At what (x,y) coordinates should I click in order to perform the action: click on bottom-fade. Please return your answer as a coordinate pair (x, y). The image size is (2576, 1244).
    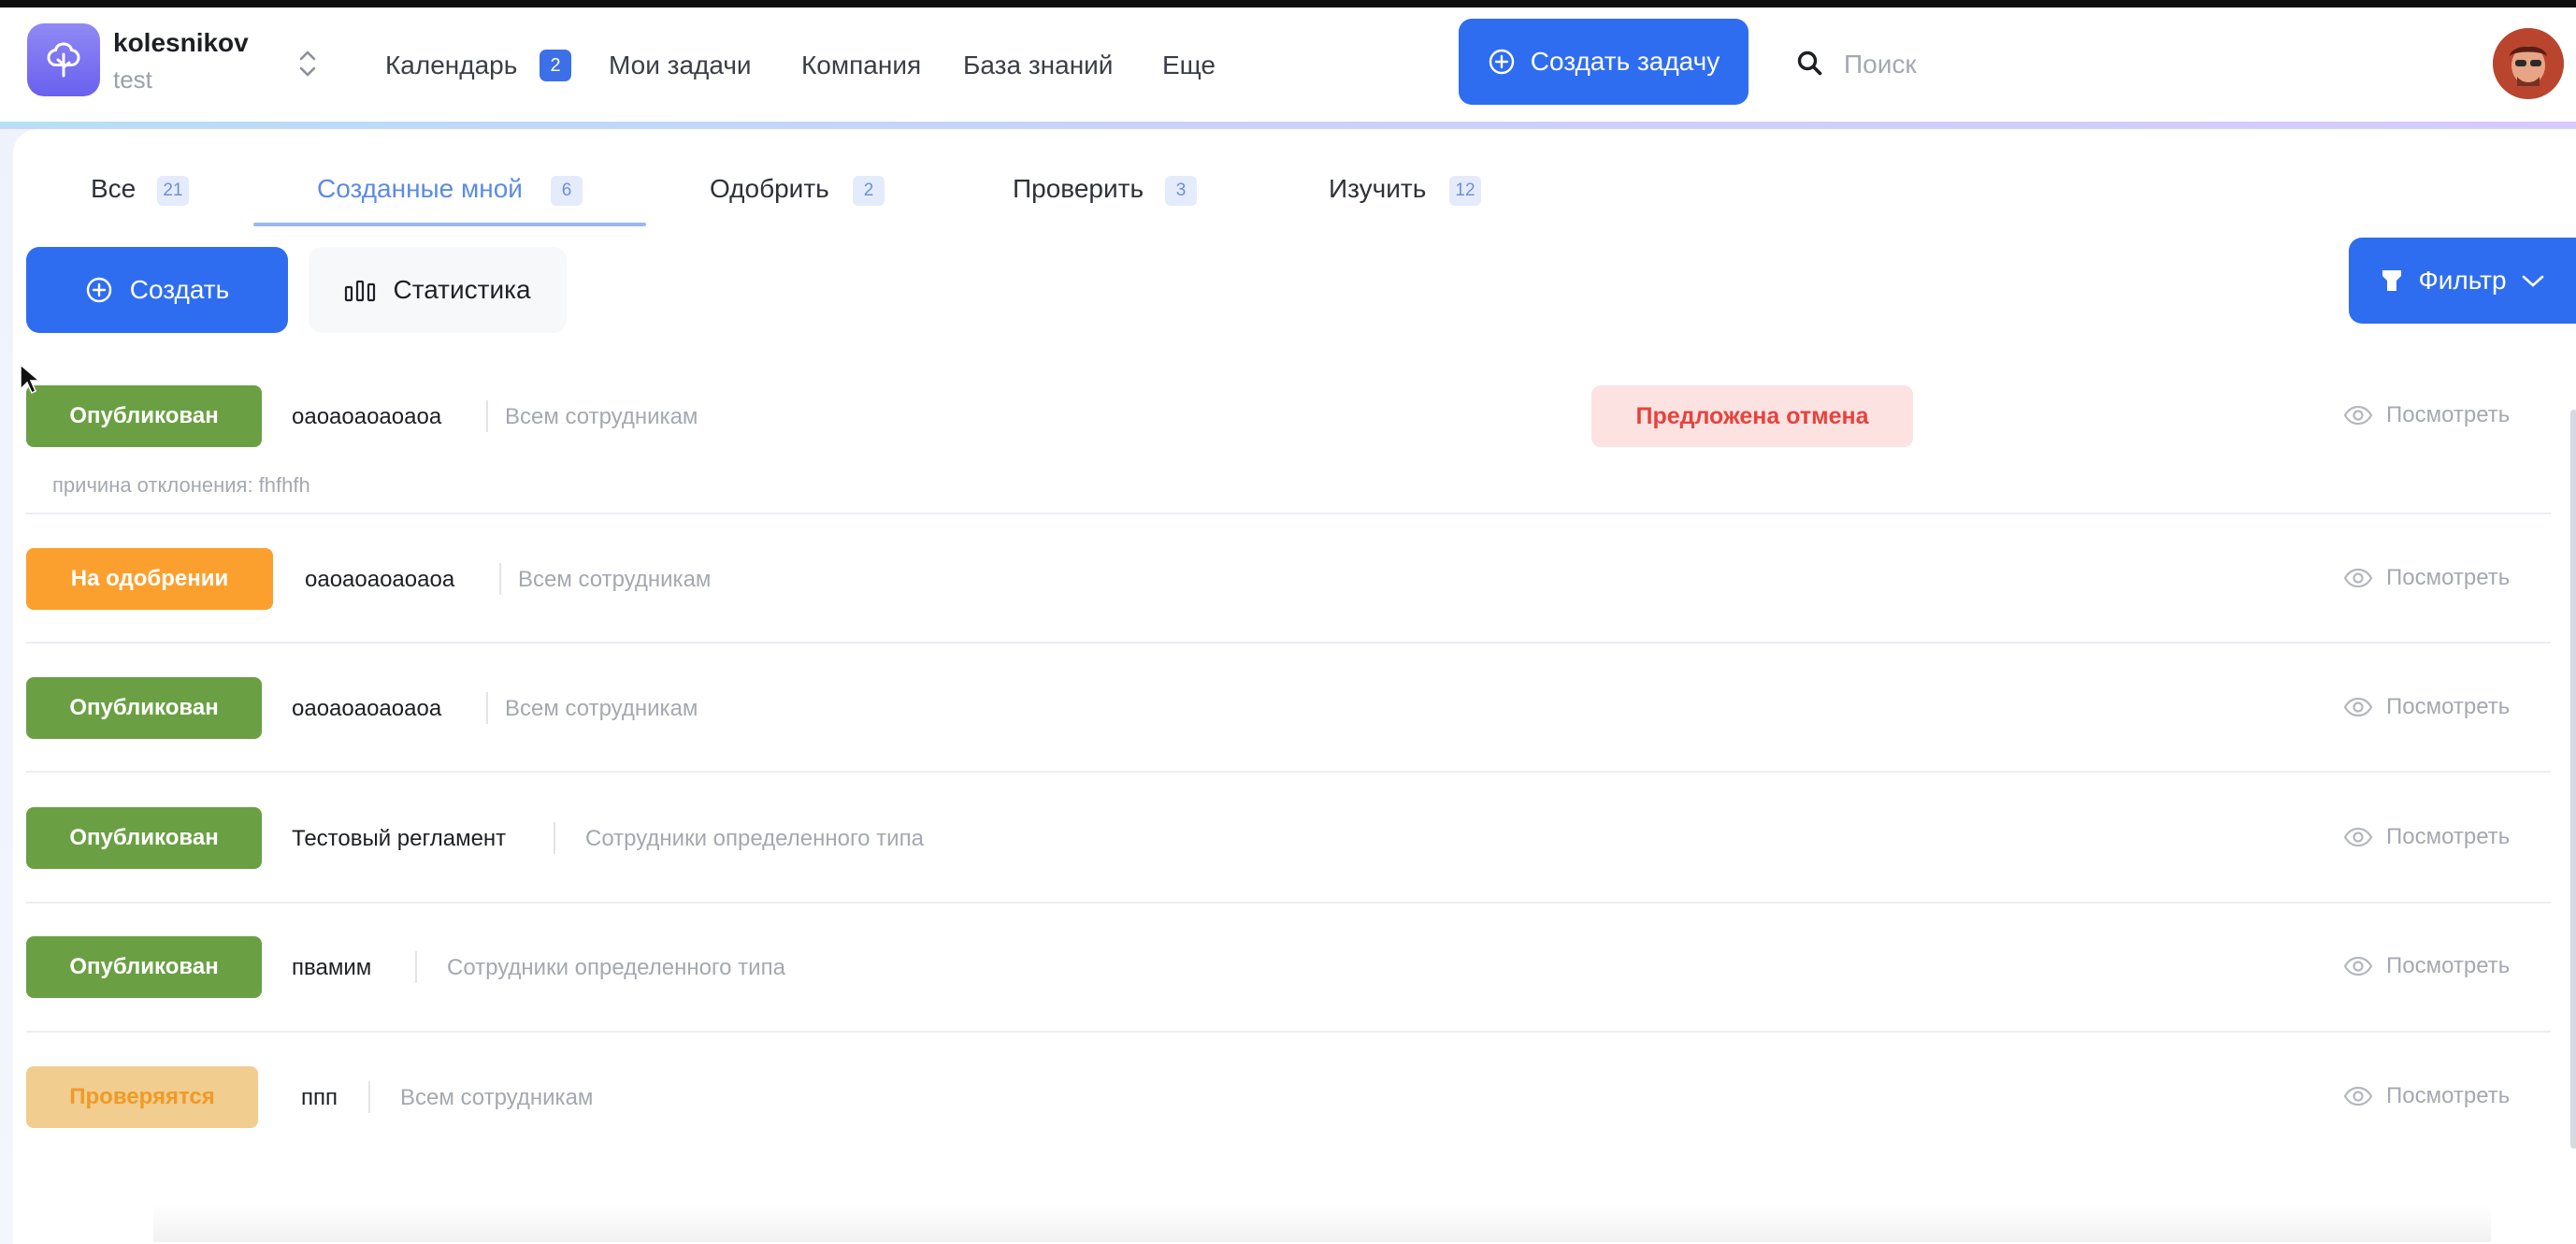
    Looking at the image, I should click on (1322, 1224).